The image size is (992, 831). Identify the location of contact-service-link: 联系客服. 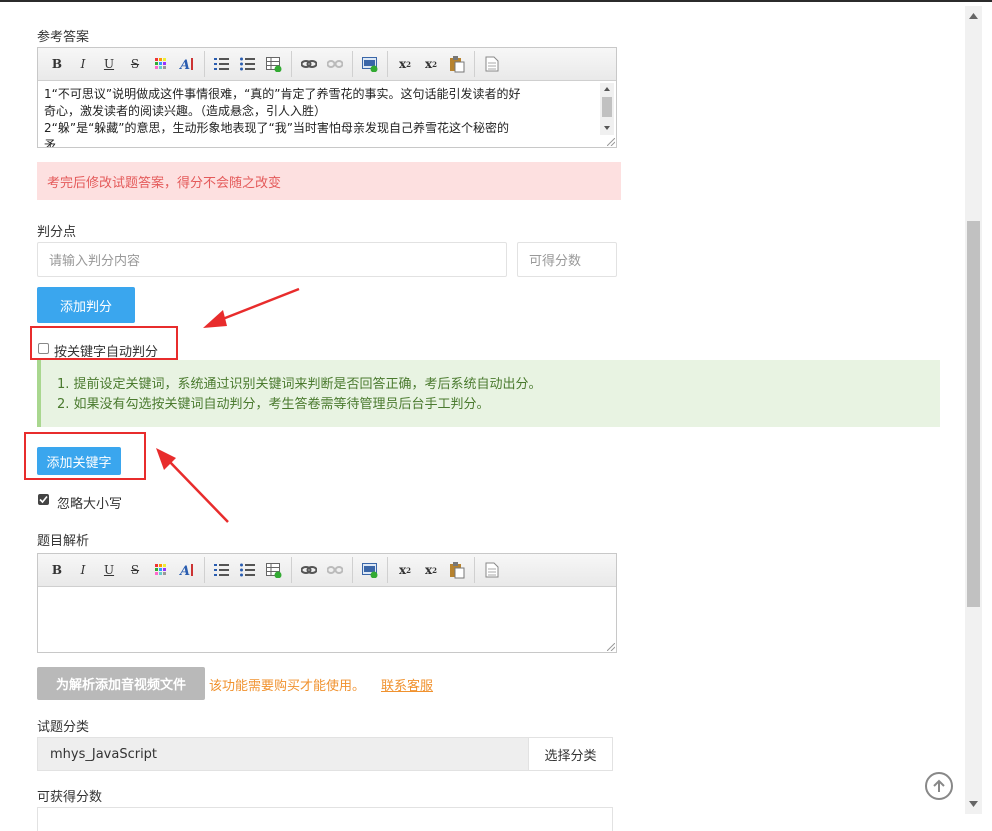
(407, 684).